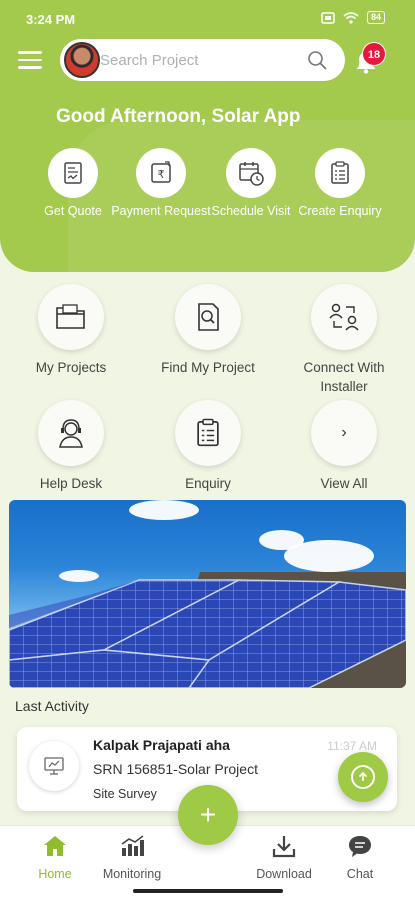 This screenshot has height=900, width=415. What do you see at coordinates (344, 432) in the screenshot?
I see `chevron-right-icon: ›` at bounding box center [344, 432].